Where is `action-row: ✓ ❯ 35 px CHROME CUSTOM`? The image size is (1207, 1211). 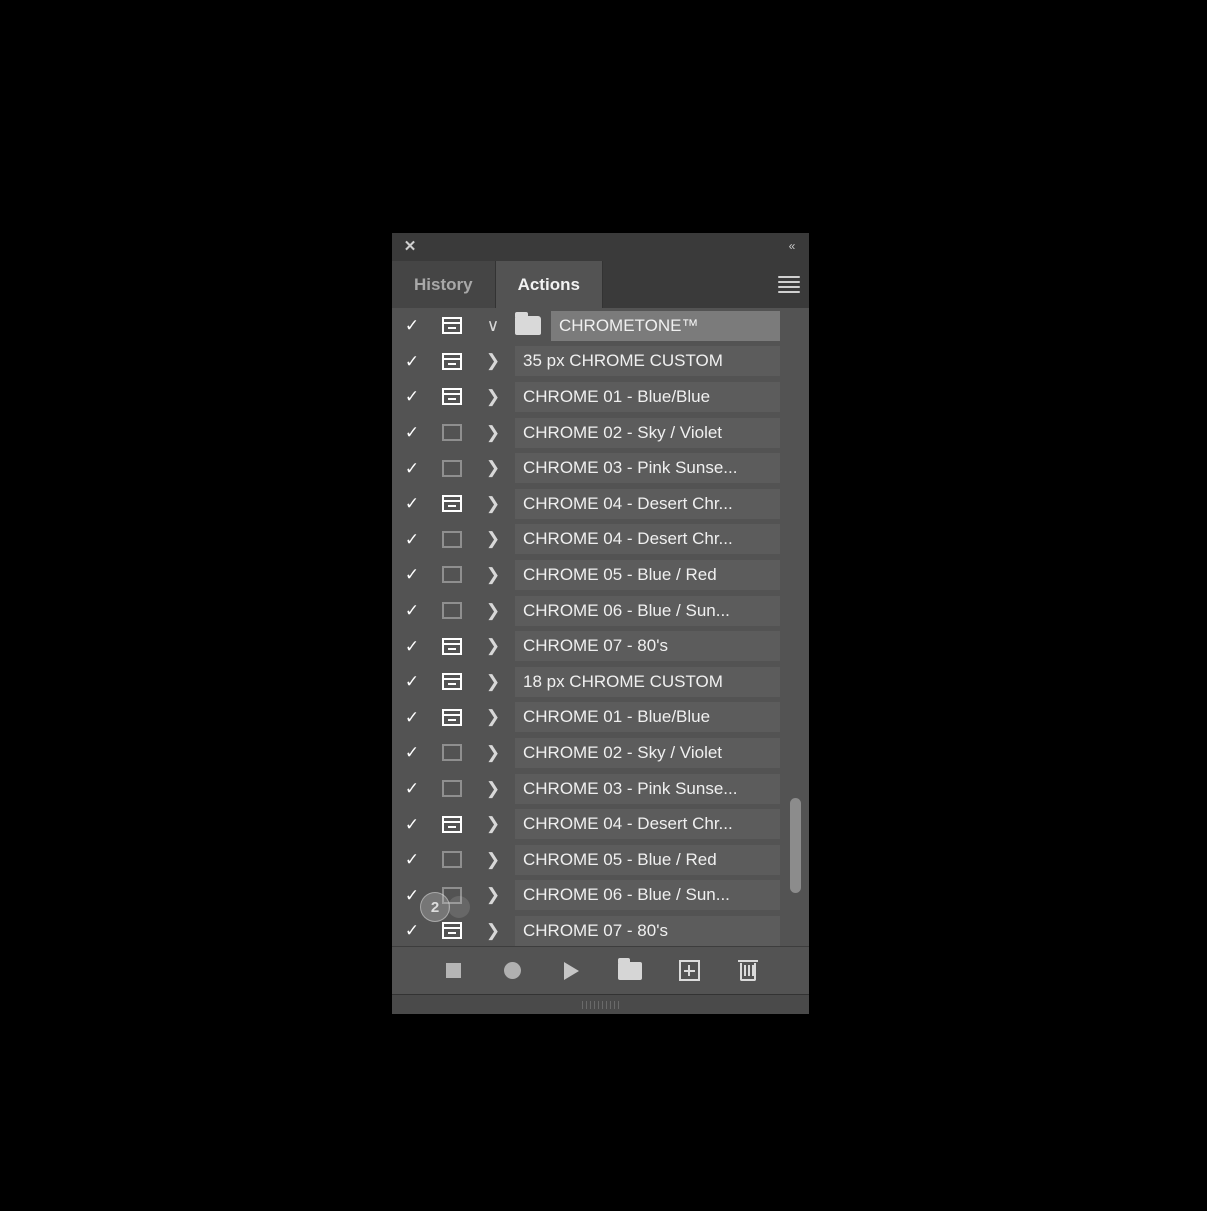
action-row: ✓ ❯ 35 px CHROME CUSTOM is located at coordinates (600, 361).